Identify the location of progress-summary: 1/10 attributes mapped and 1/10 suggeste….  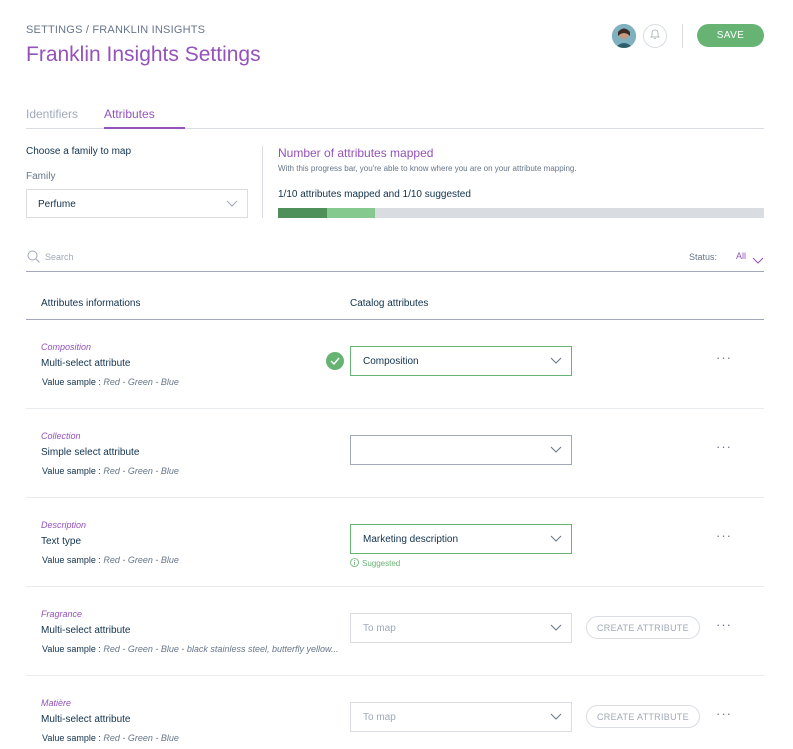
(374, 194).